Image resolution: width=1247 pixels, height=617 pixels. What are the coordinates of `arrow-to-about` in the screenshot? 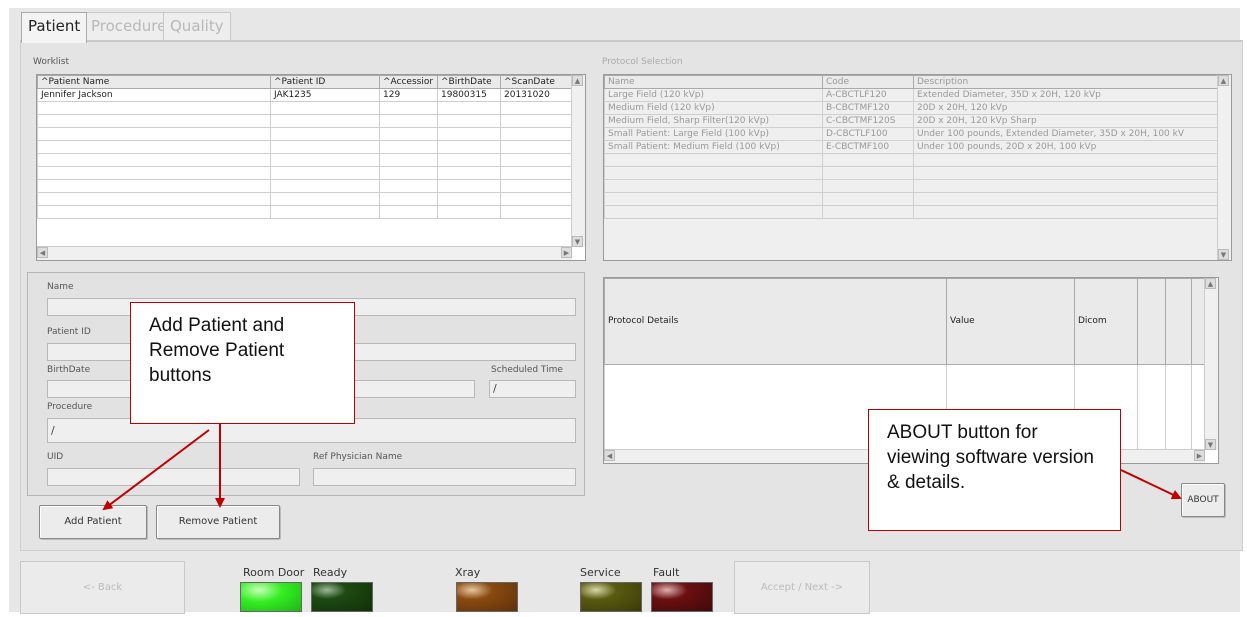 It's located at (1151, 484).